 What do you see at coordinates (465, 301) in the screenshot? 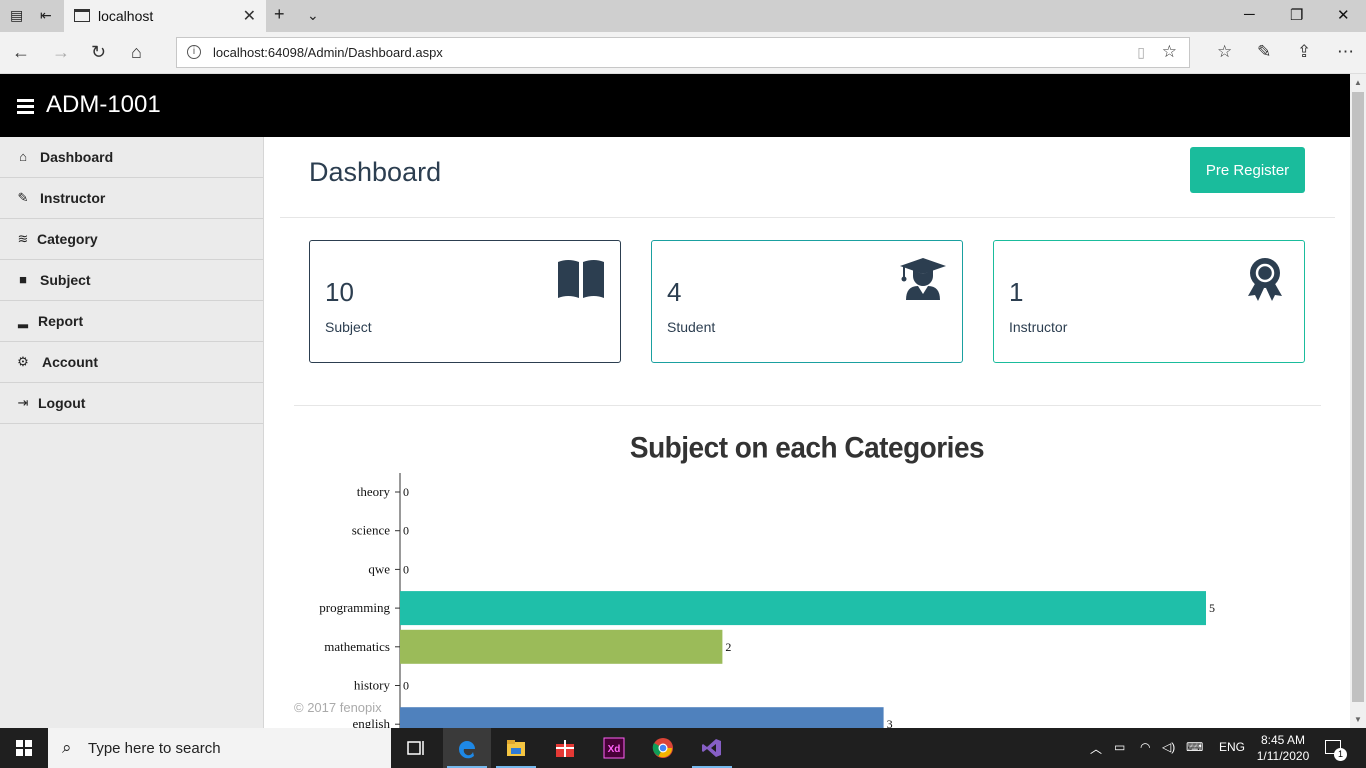
I see `stat-card-subject: 10 Subject` at bounding box center [465, 301].